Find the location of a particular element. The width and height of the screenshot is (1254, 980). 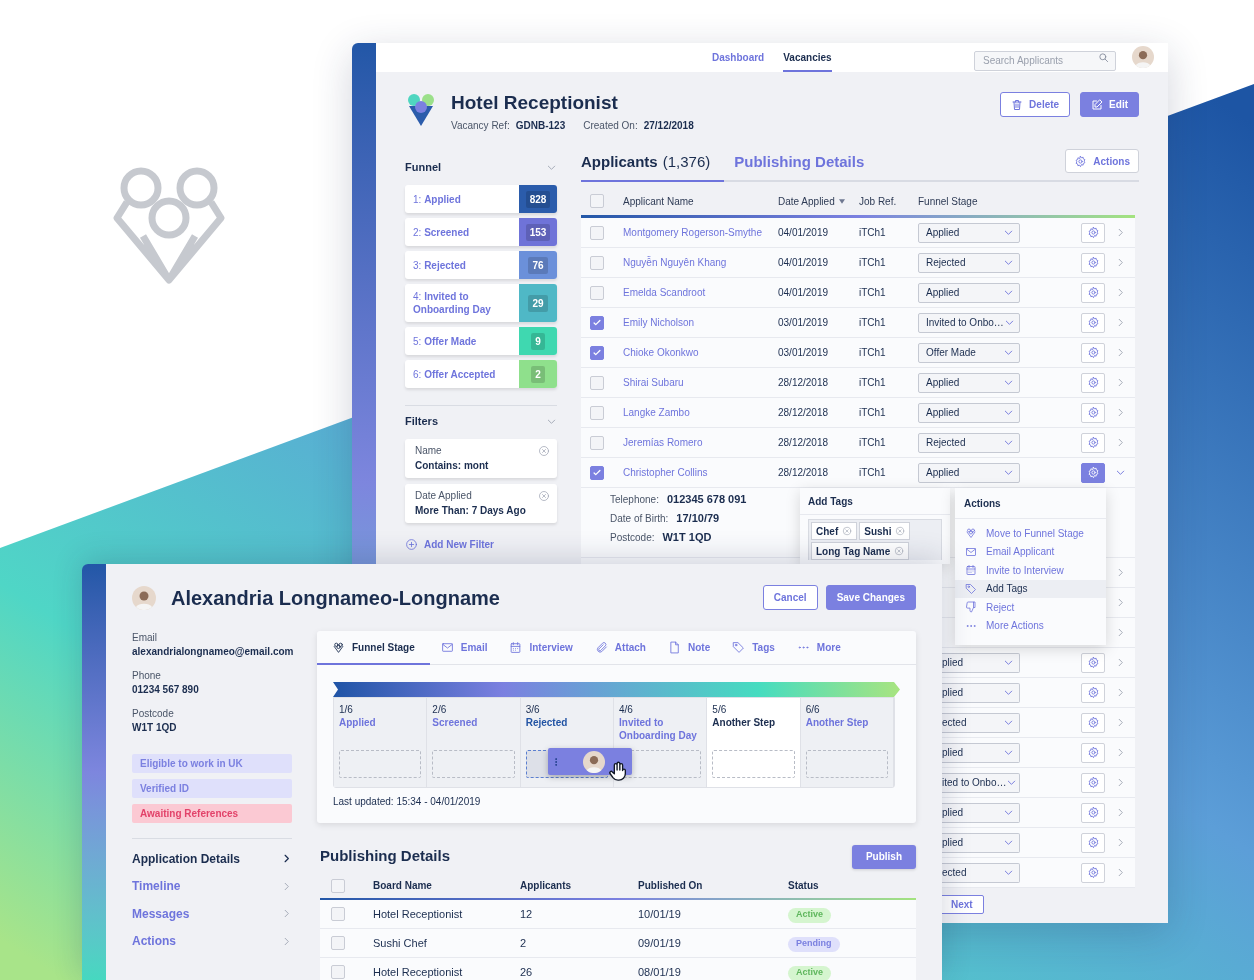

applicant-name-link: Jeremías Romero is located at coordinates (663, 442).